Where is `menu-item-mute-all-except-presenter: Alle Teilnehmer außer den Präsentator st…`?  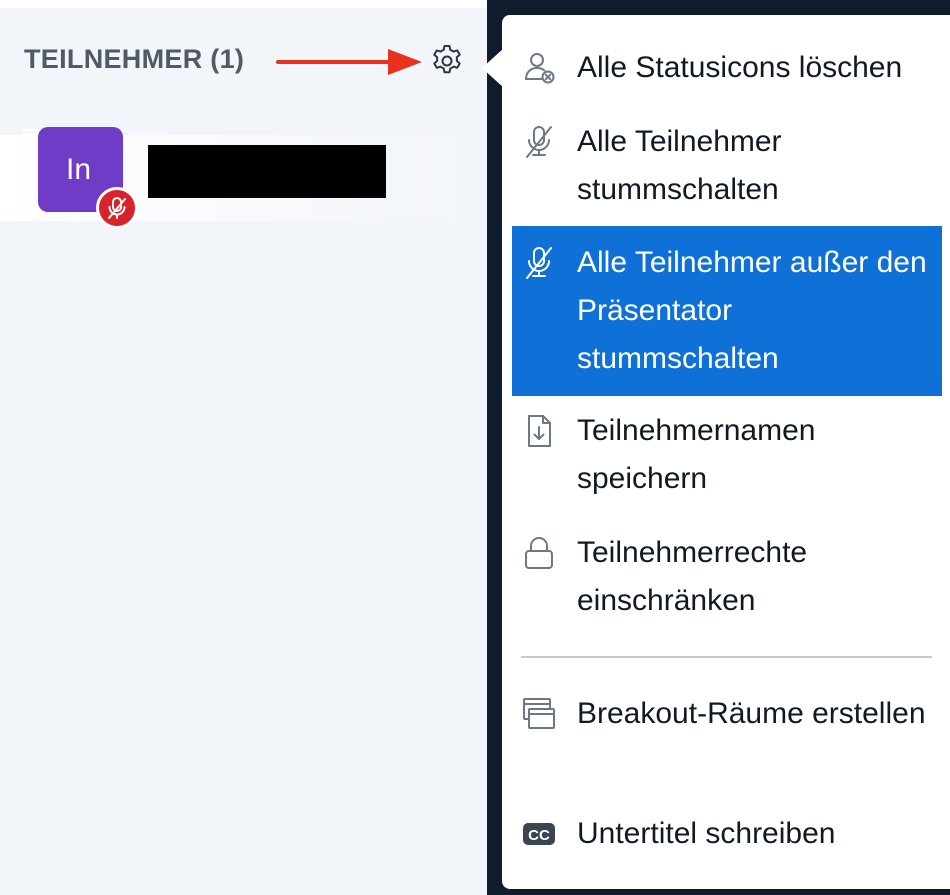 menu-item-mute-all-except-presenter: Alle Teilnehmer außer den Präsentator st… is located at coordinates (727, 311).